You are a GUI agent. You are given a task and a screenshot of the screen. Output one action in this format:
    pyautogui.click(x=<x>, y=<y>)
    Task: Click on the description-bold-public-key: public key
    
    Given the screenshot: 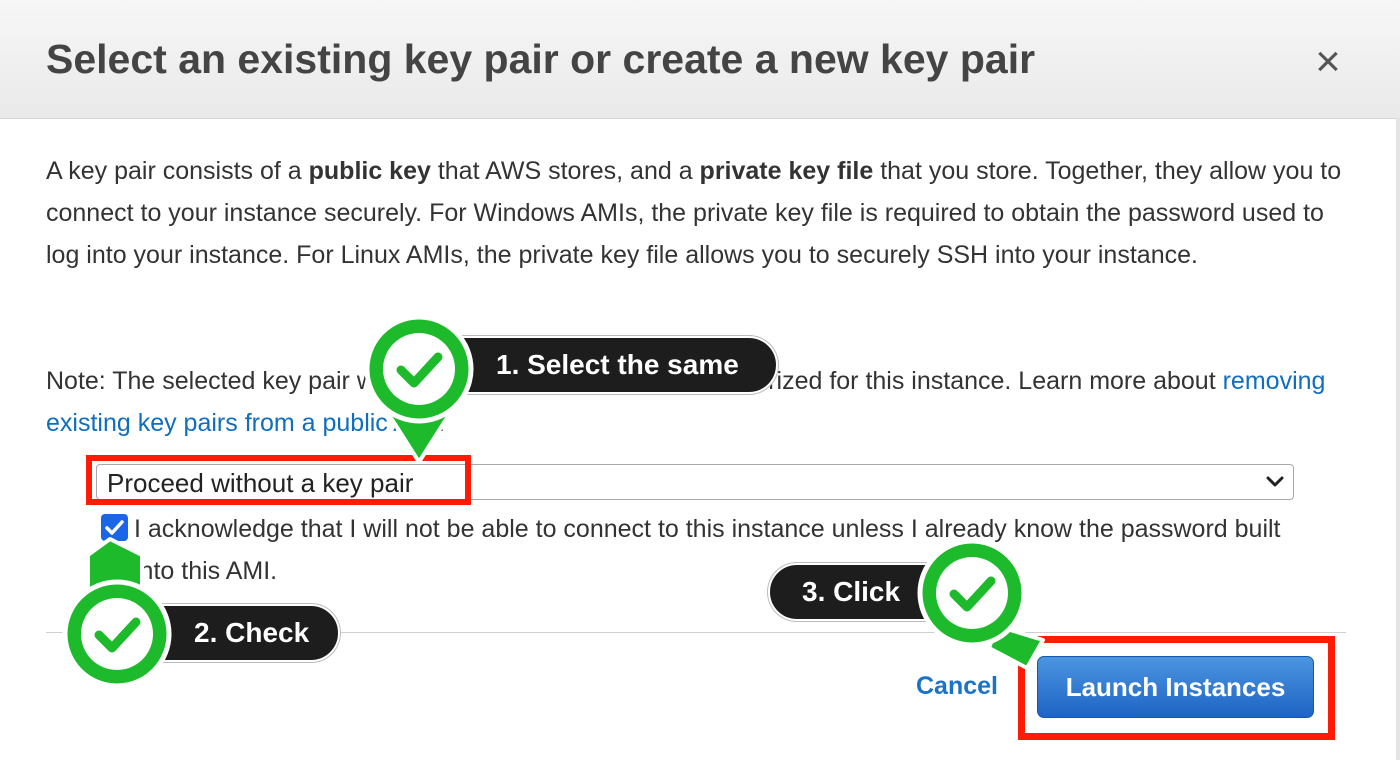 What is the action you would take?
    pyautogui.click(x=369, y=171)
    